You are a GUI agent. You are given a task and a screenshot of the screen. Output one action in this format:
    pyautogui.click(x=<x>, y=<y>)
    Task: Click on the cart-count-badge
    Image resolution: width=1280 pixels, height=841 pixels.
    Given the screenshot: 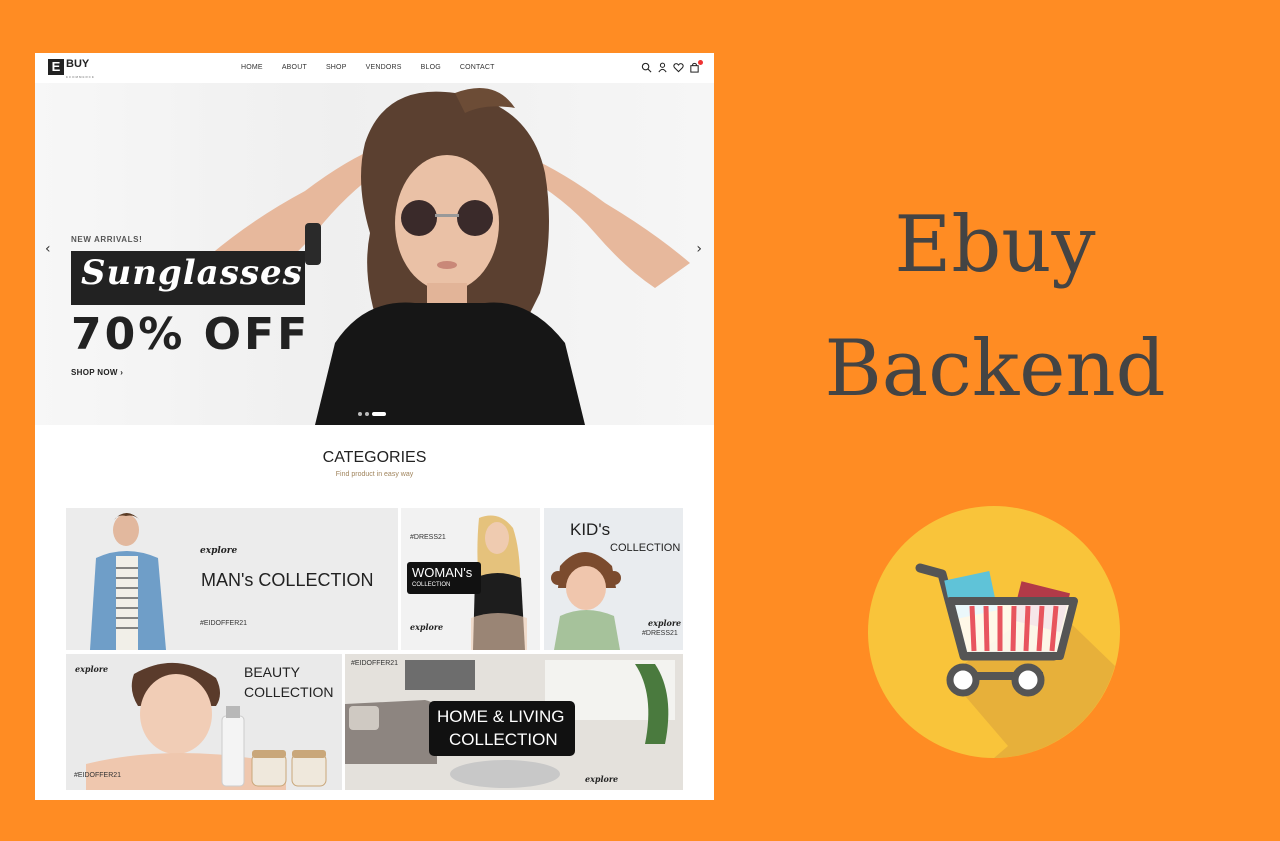 What is the action you would take?
    pyautogui.click(x=700, y=62)
    